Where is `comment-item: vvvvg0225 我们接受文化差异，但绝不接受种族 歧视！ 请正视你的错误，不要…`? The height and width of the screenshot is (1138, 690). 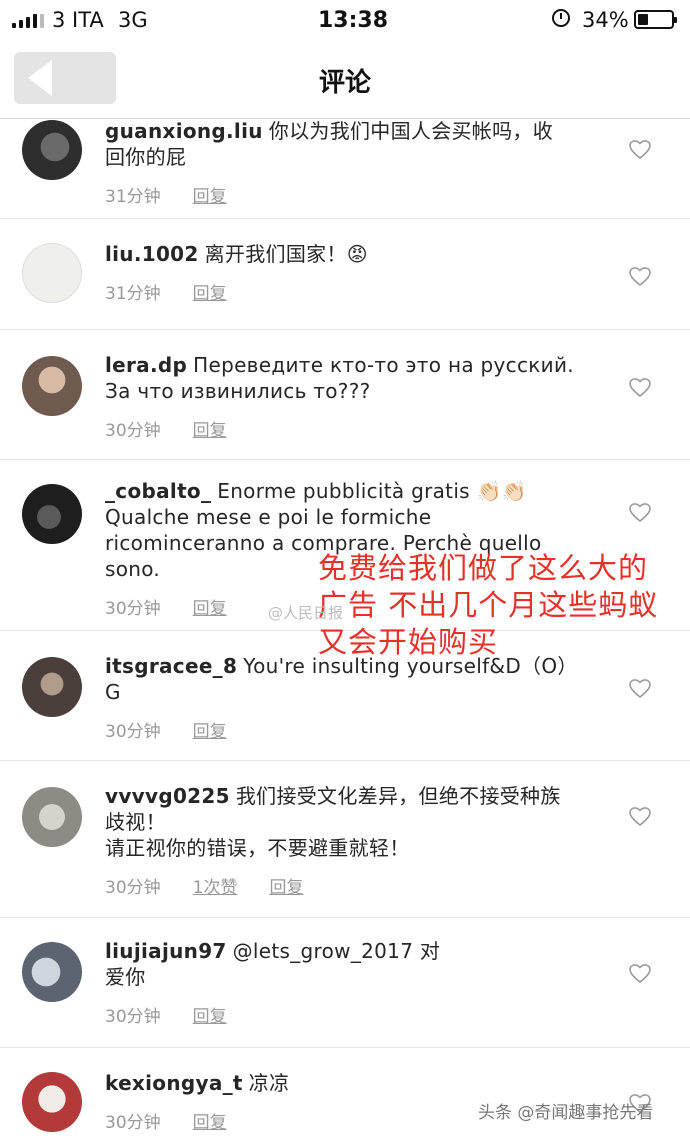
comment-item: vvvvg0225 我们接受文化差异，但绝不接受种族 歧视！ 请正视你的错误，不要… is located at coordinates (345, 839).